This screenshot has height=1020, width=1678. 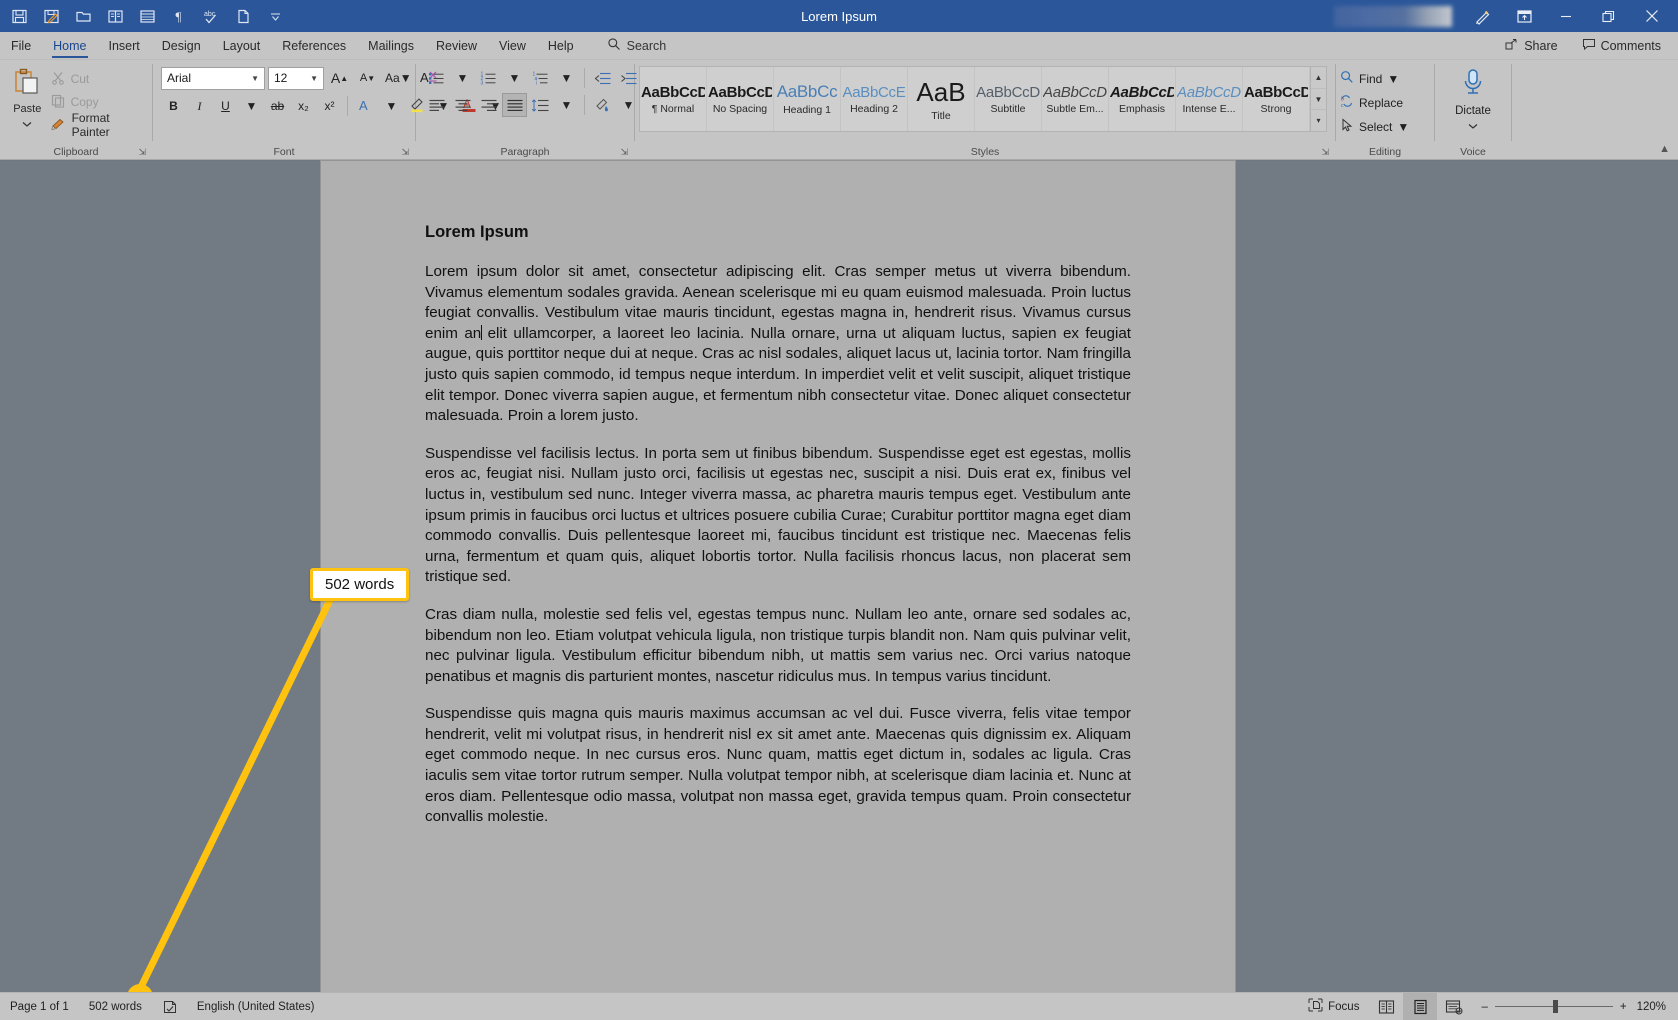 What do you see at coordinates (512, 45) in the screenshot?
I see `tab-view: View` at bounding box center [512, 45].